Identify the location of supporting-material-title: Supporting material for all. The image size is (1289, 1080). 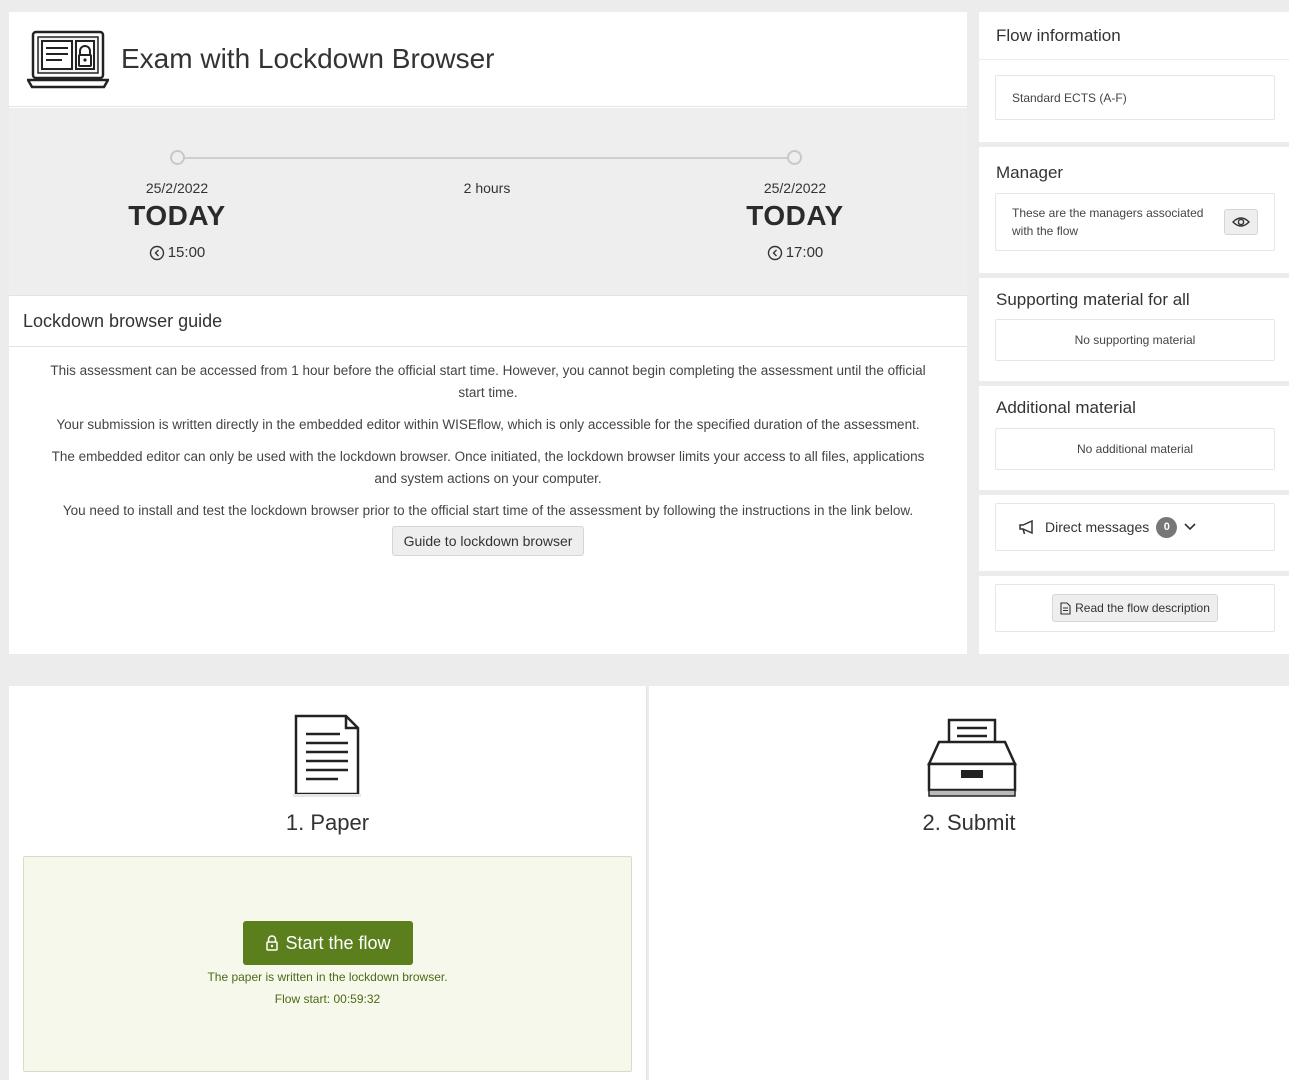
(1093, 299).